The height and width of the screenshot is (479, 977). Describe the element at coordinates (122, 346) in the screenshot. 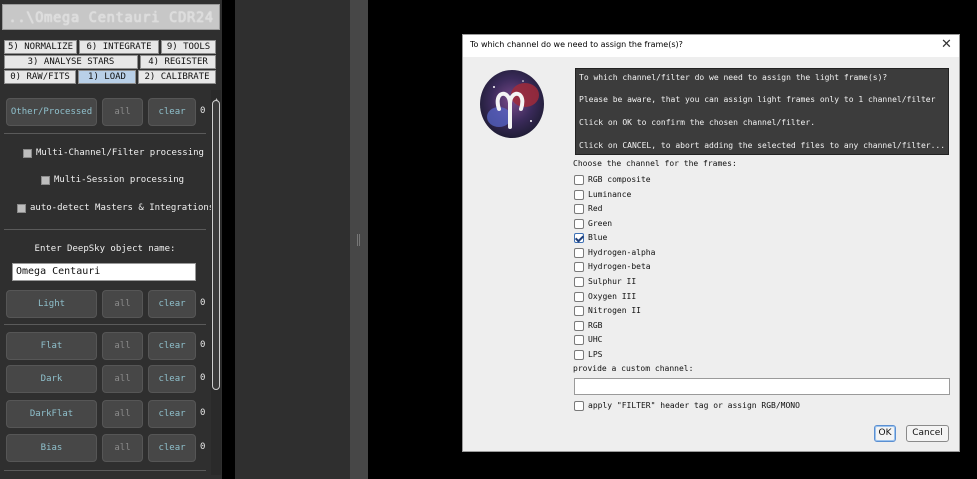

I see `flat-all-button: all` at that location.